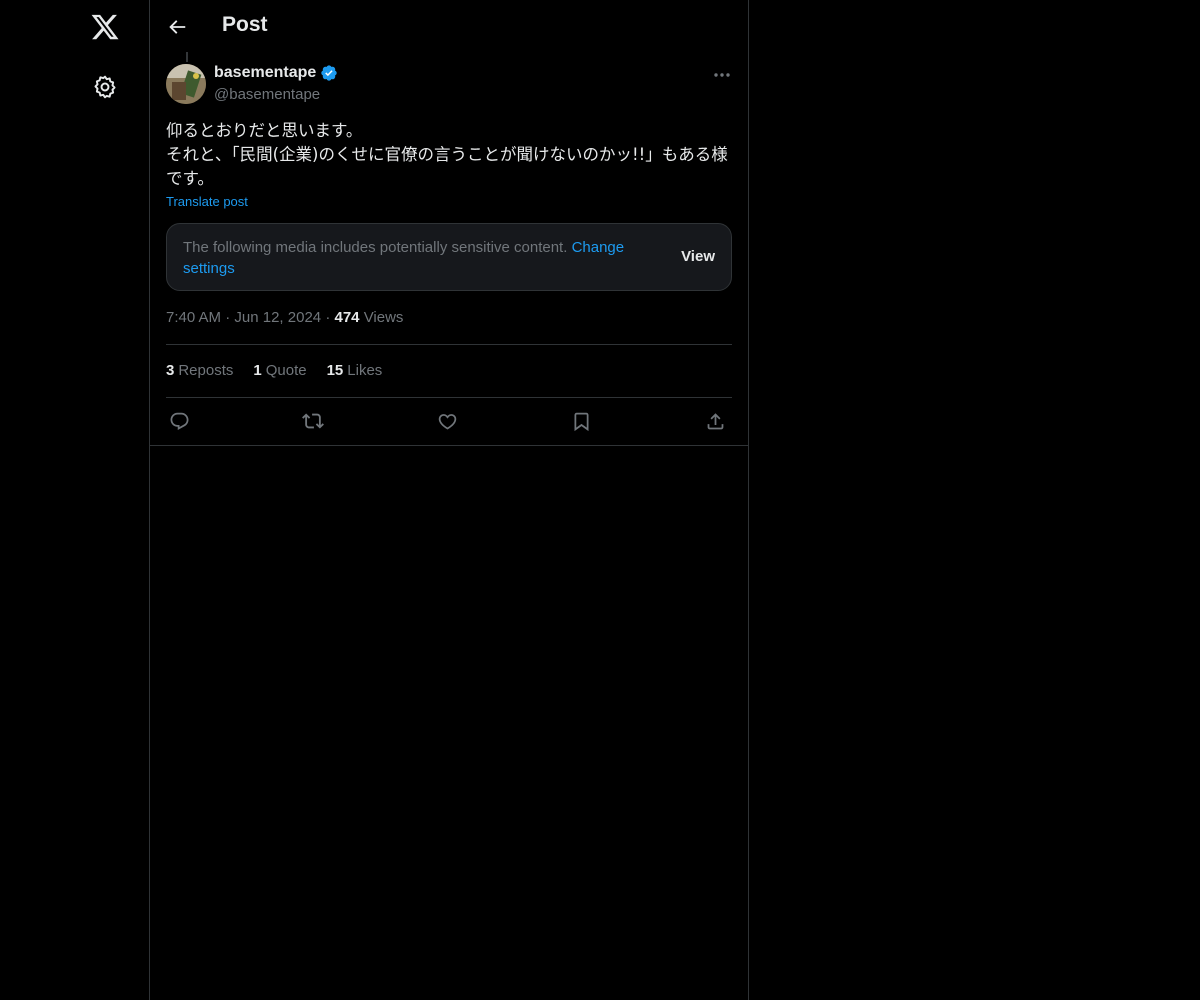 The width and height of the screenshot is (1200, 1000). Describe the element at coordinates (715, 421) in the screenshot. I see `share-icon` at that location.